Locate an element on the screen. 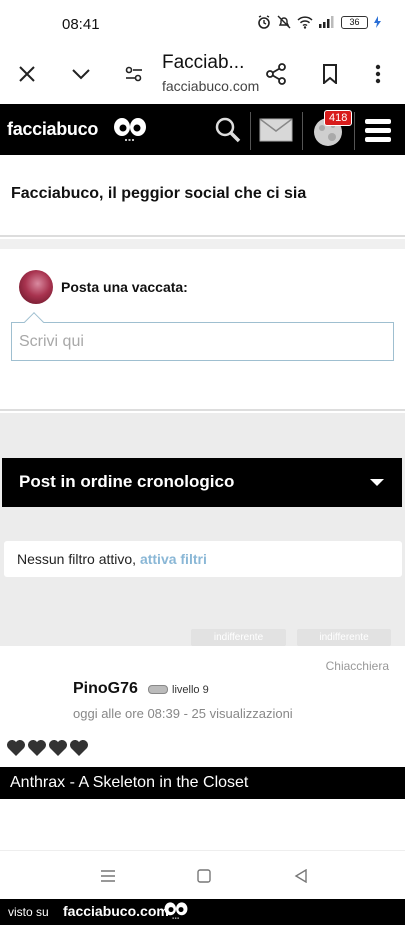  hearts-row is located at coordinates (47, 748).